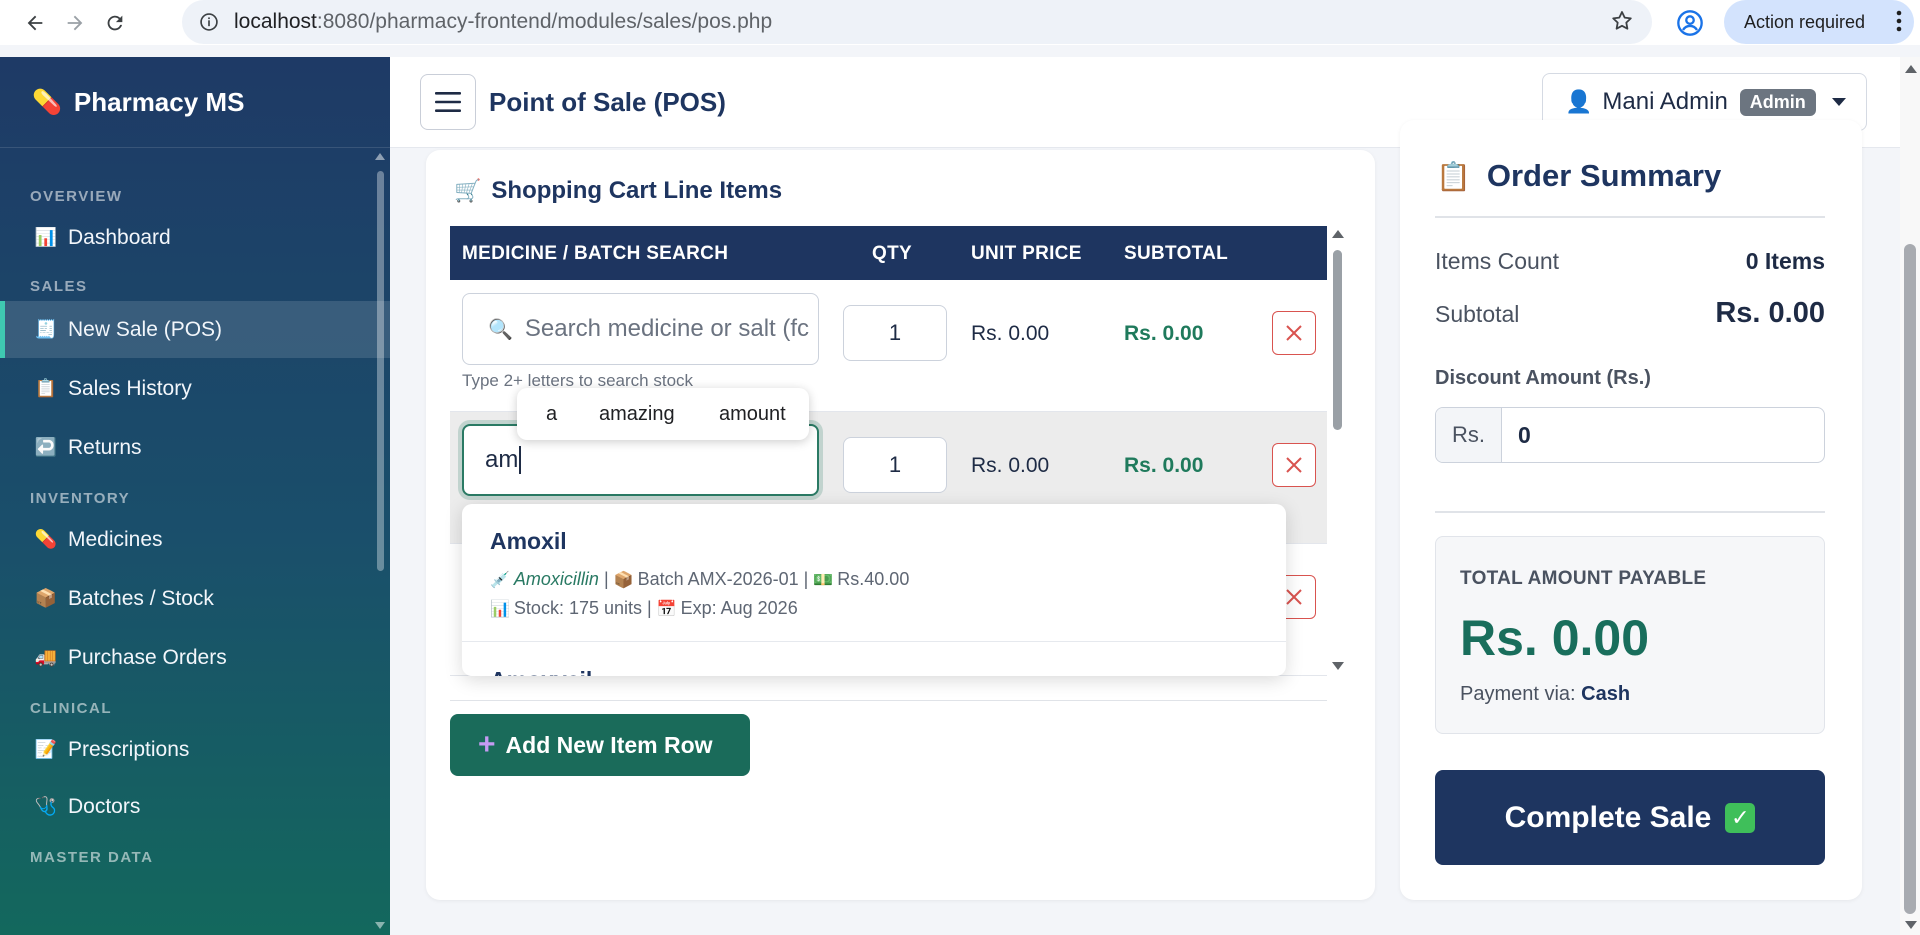 The image size is (1920, 935). I want to click on cart-title-text: Shopping Cart Line Items, so click(637, 190).